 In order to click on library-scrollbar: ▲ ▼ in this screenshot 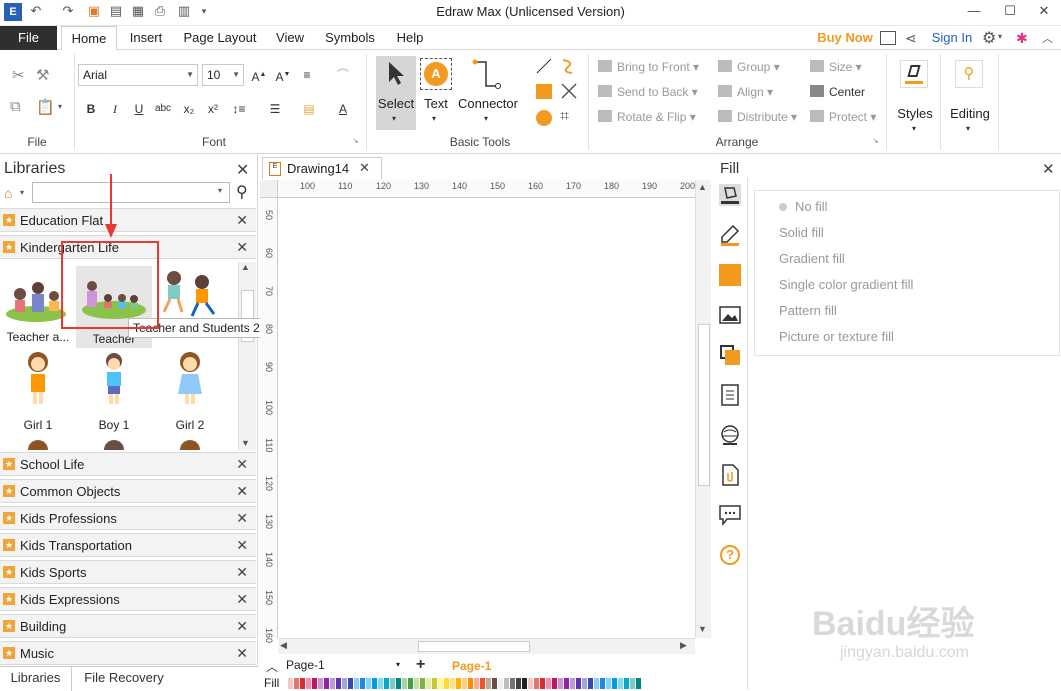, I will do `click(247, 356)`.